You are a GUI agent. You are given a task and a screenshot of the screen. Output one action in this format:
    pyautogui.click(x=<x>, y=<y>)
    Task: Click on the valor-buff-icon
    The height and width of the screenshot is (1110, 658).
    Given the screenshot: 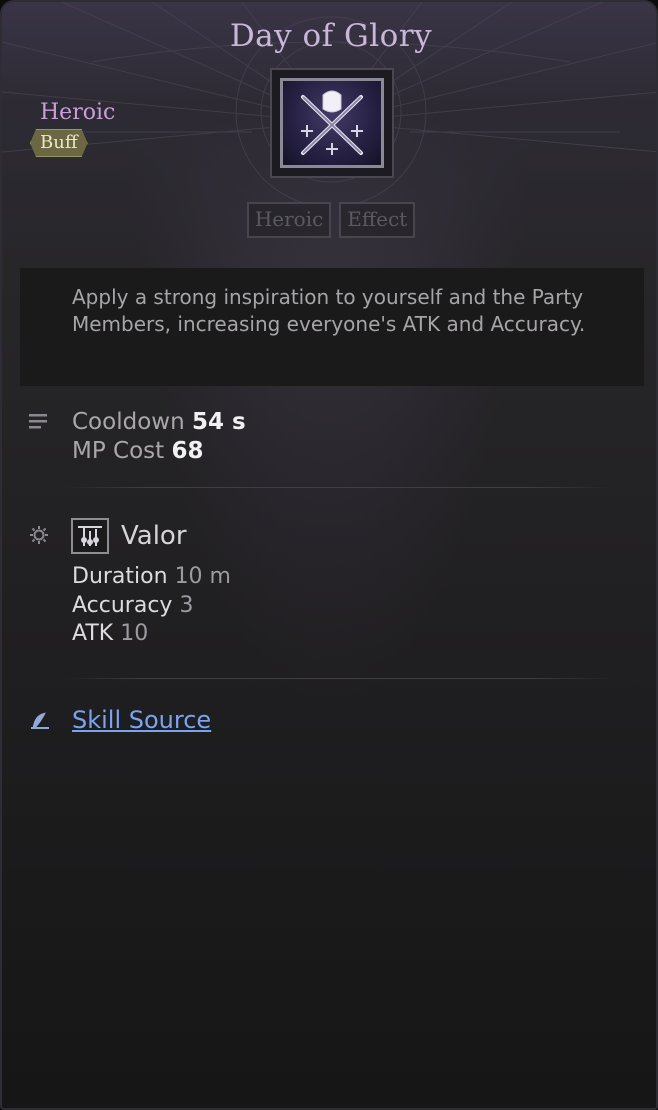 What is the action you would take?
    pyautogui.click(x=90, y=536)
    